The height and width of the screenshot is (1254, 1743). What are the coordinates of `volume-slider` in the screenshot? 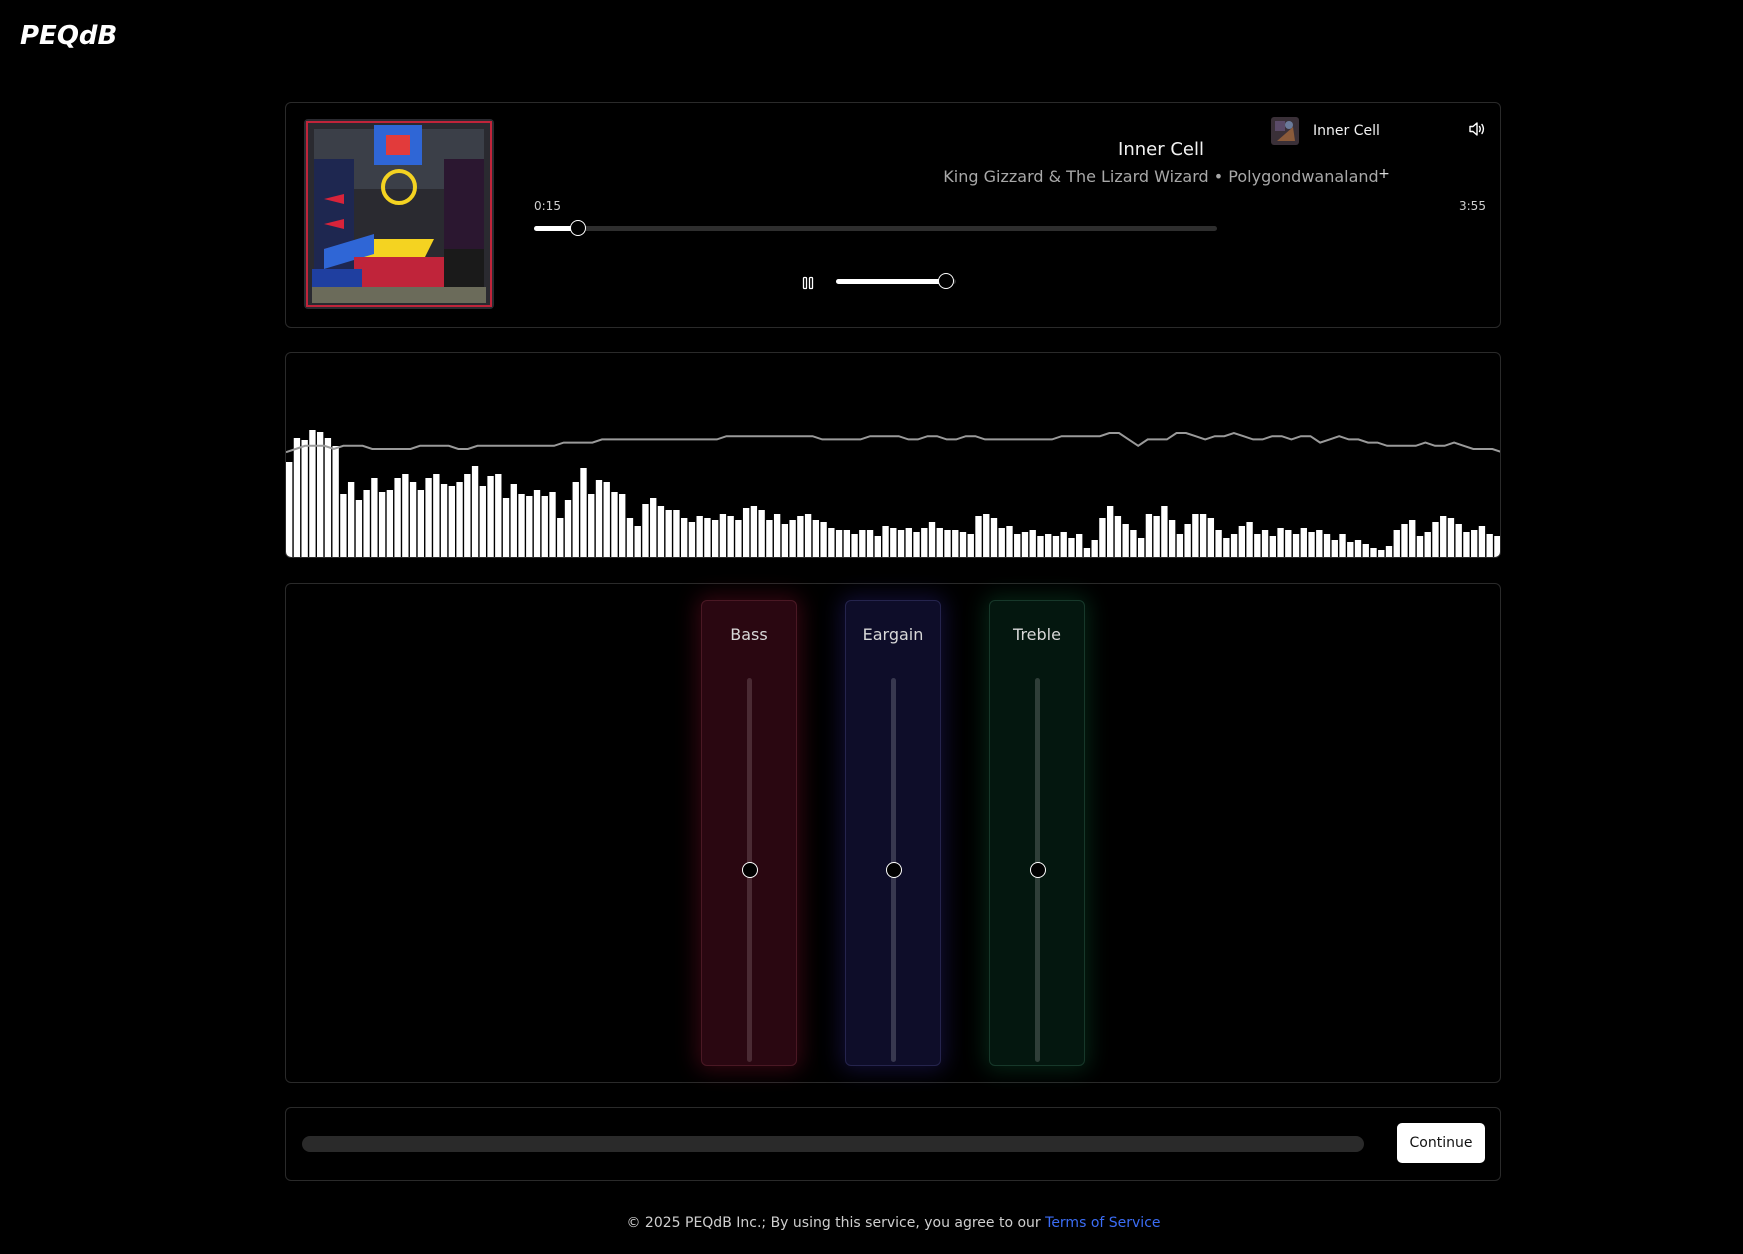 It's located at (896, 281).